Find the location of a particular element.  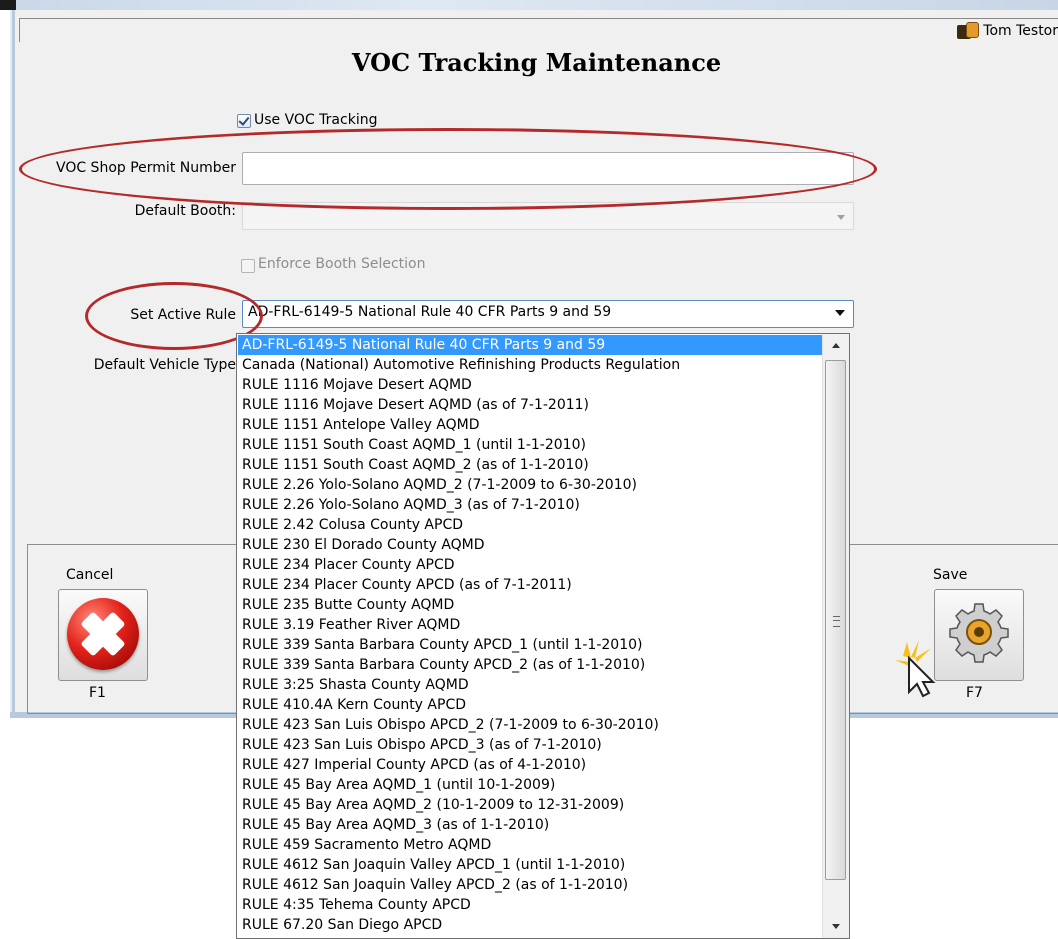

dropdown-option: RULE 2.42 Colusa County APCD is located at coordinates (532, 525).